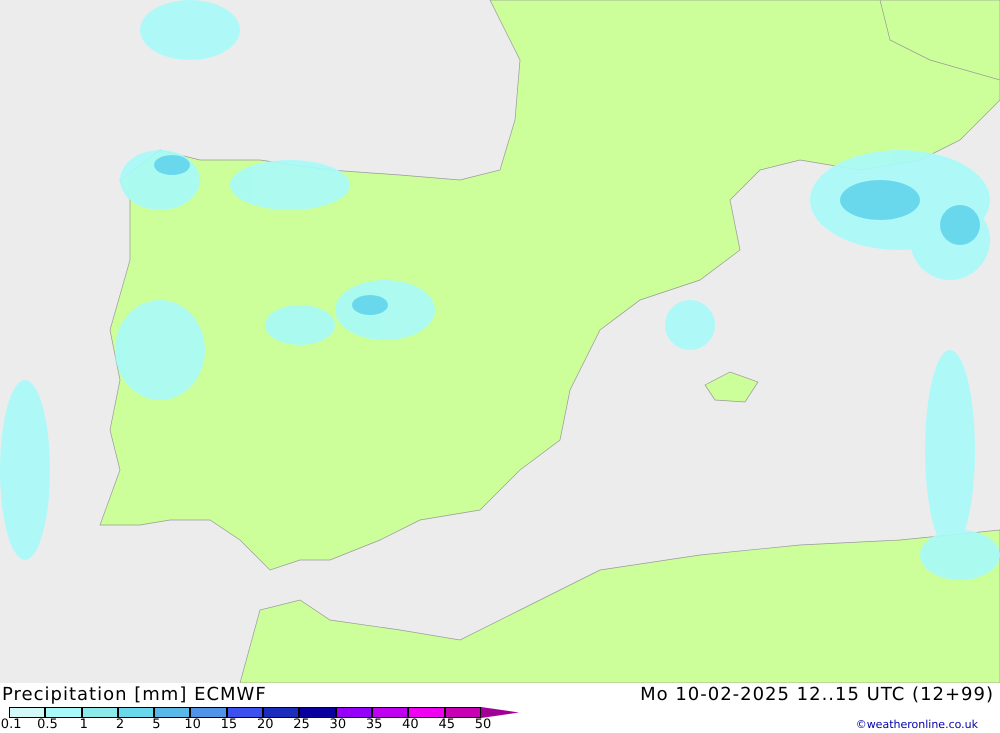 The image size is (1000, 733). What do you see at coordinates (338, 725) in the screenshot?
I see `scale-tick-label: 30` at bounding box center [338, 725].